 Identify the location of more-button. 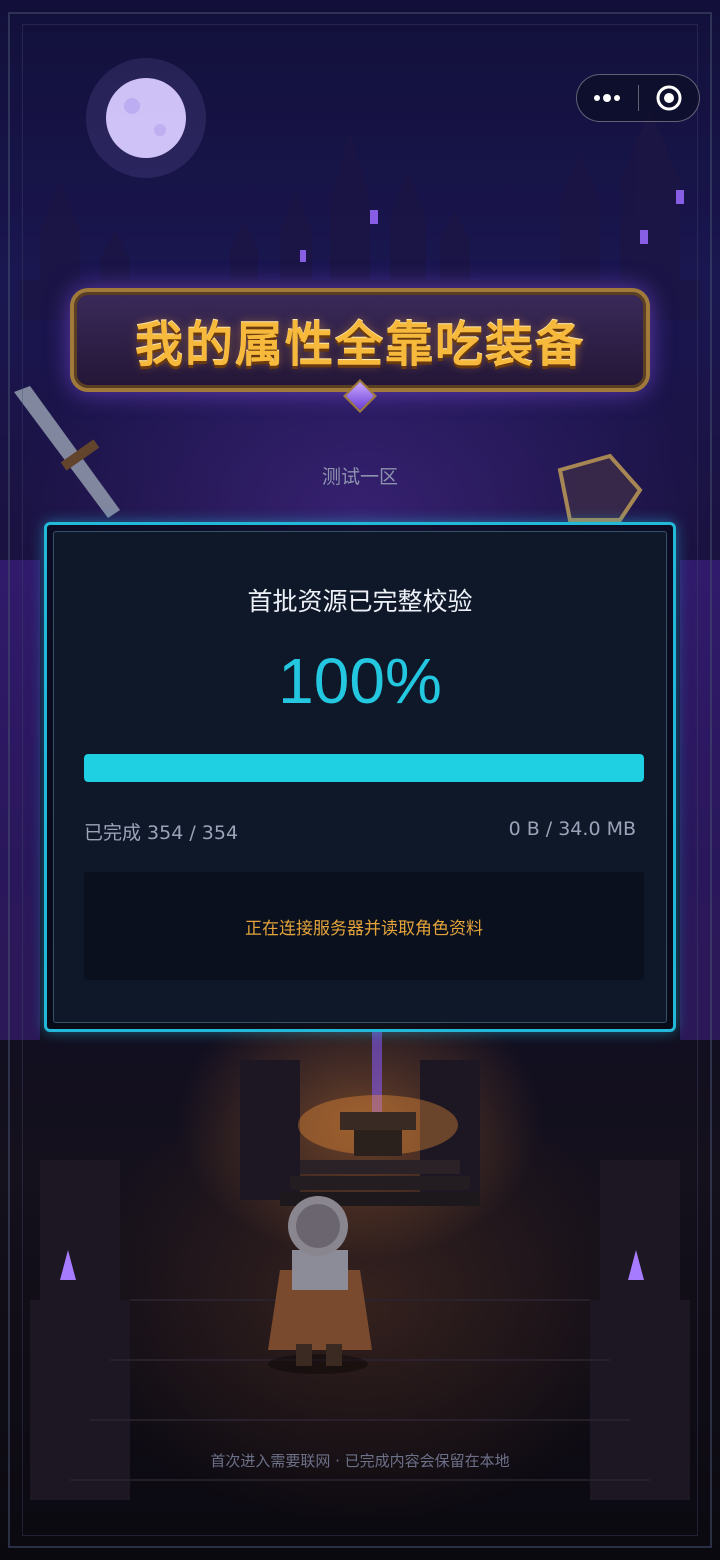
(607, 98).